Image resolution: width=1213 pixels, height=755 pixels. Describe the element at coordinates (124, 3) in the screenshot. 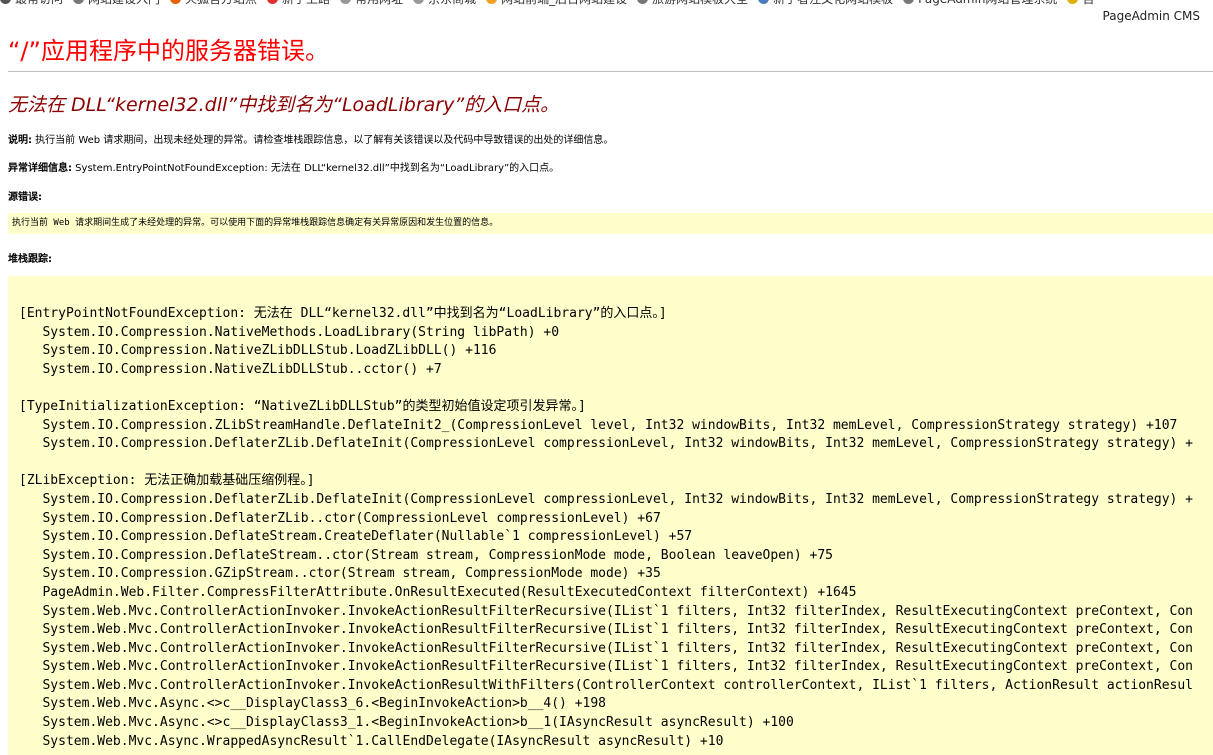

I see `bookmark-label: 网站建设入门` at that location.